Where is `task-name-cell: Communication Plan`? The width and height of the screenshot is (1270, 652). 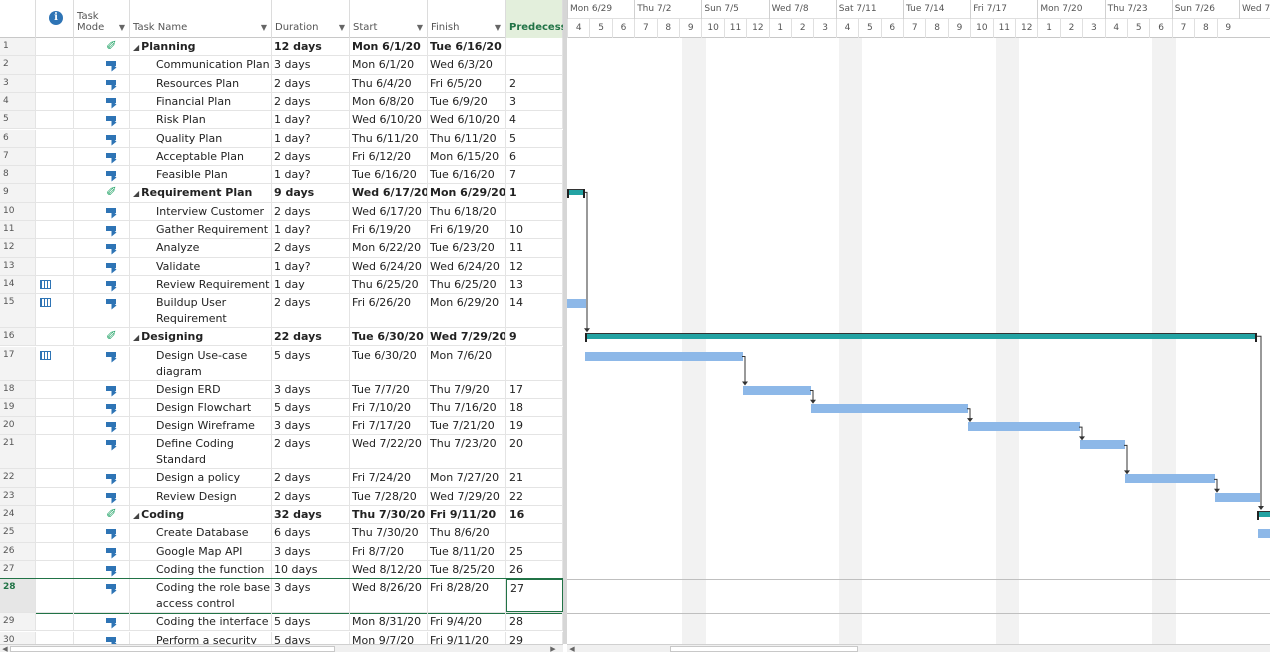
task-name-cell: Communication Plan is located at coordinates (201, 65).